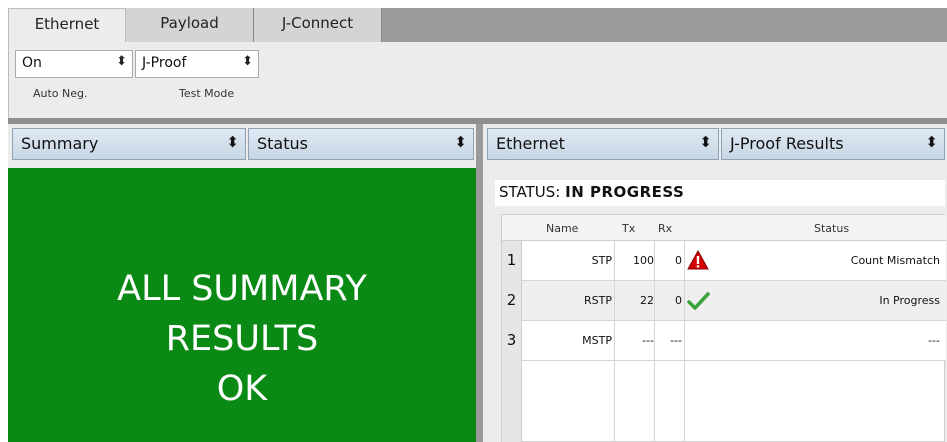 This screenshot has width=947, height=442. I want to click on row-tx: 22, so click(647, 300).